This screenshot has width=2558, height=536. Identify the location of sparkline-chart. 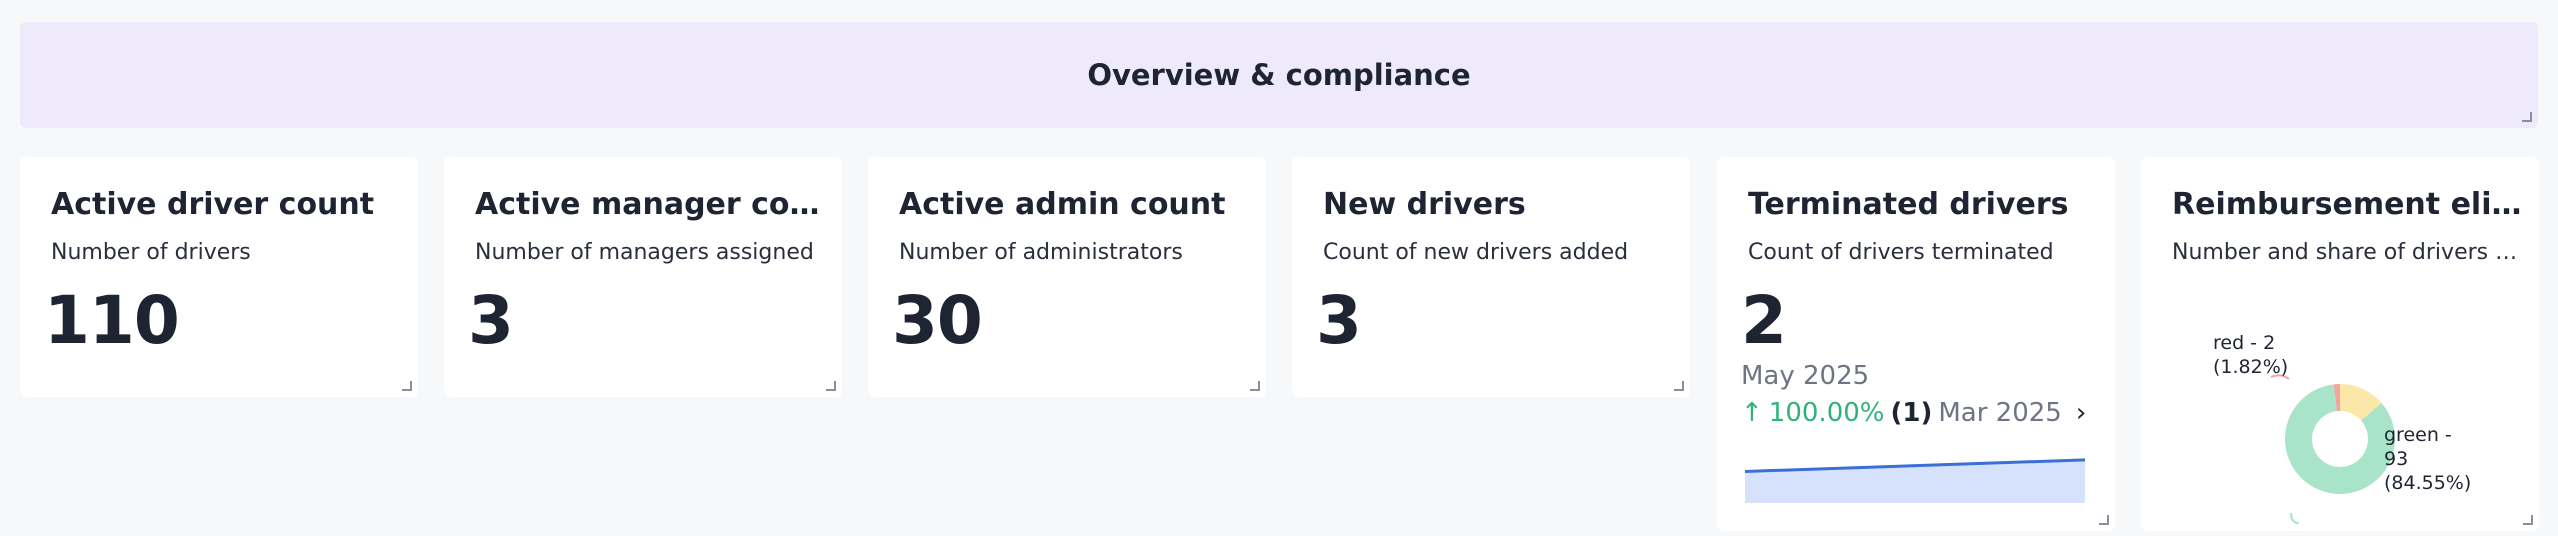
(1915, 480).